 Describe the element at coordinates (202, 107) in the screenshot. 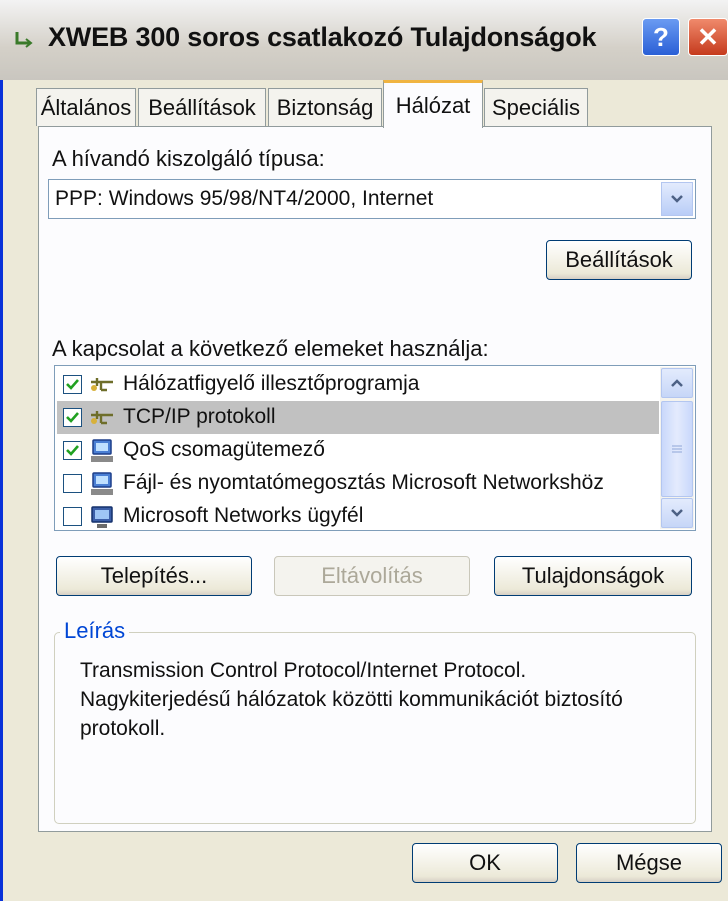

I see `tab-settings: Beállítások` at that location.